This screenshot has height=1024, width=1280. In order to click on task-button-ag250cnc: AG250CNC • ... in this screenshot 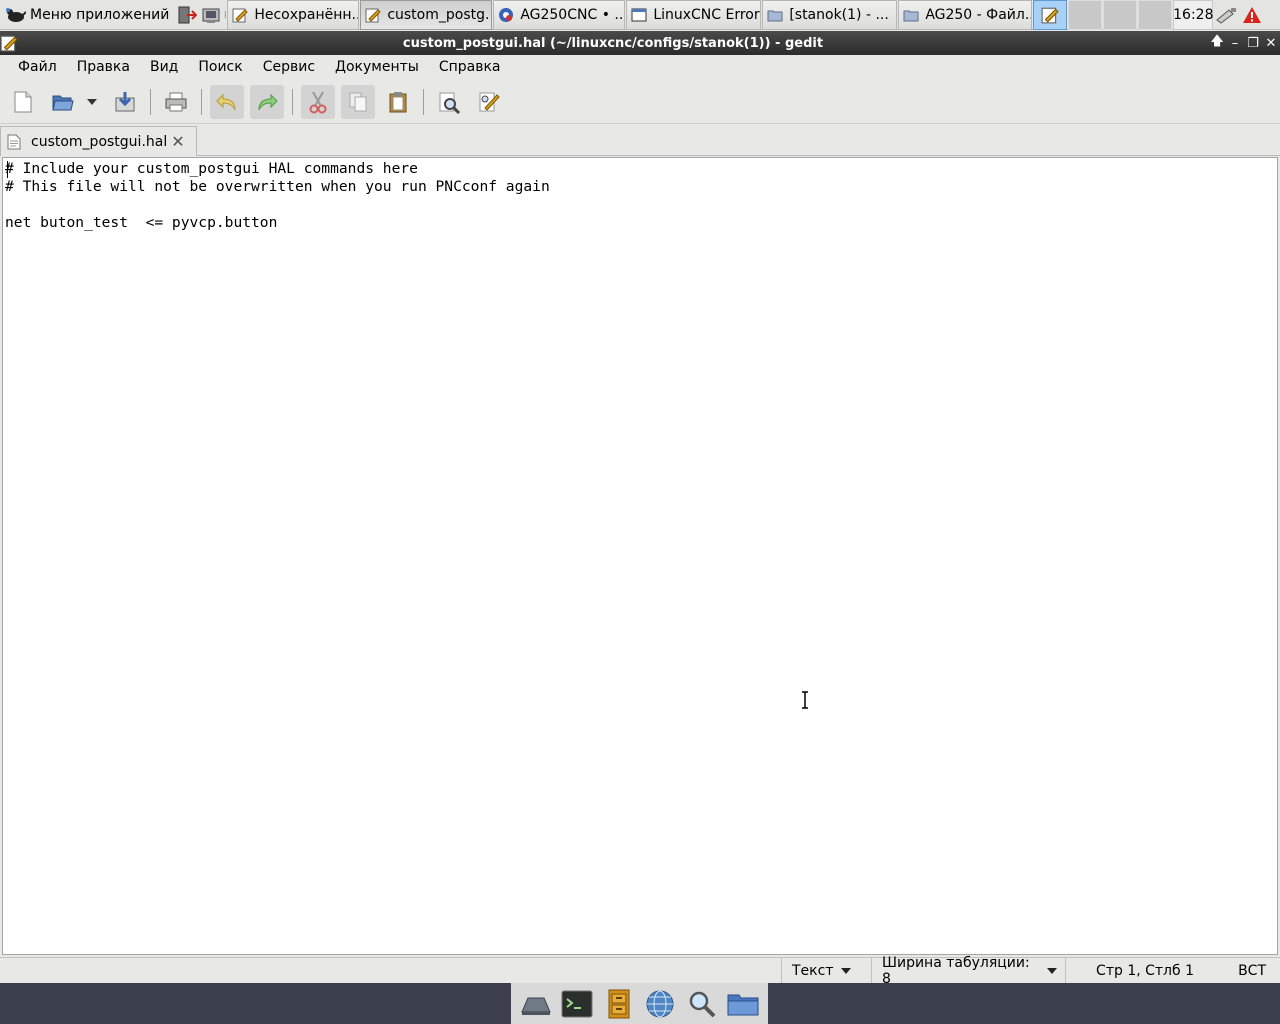, I will do `click(559, 15)`.